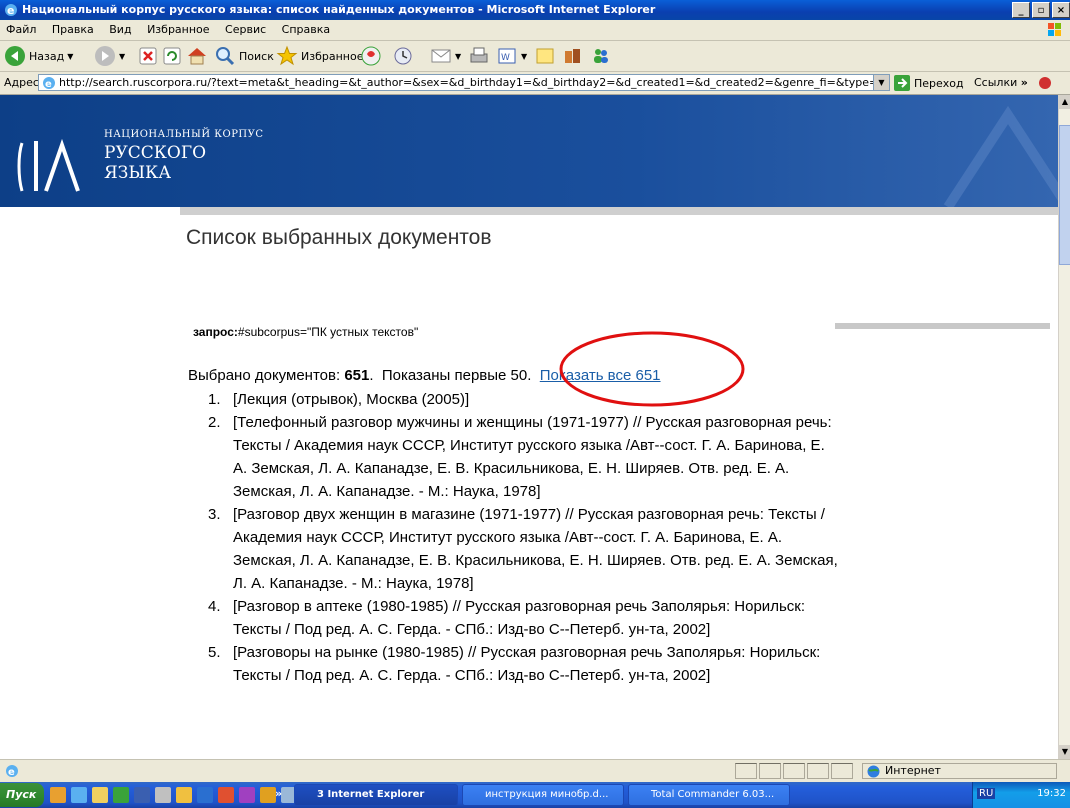  Describe the element at coordinates (1061, 10) in the screenshot. I see `close-button: ×` at that location.